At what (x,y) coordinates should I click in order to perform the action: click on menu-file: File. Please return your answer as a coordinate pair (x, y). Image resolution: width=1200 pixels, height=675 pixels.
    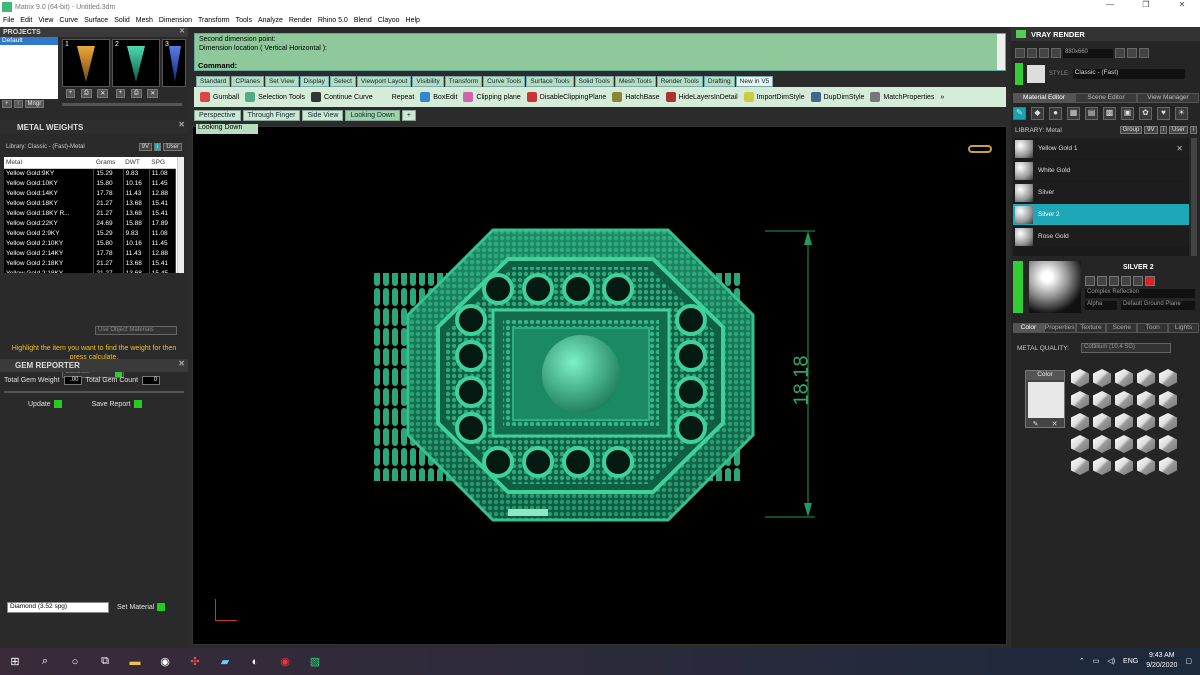
    Looking at the image, I should click on (8, 20).